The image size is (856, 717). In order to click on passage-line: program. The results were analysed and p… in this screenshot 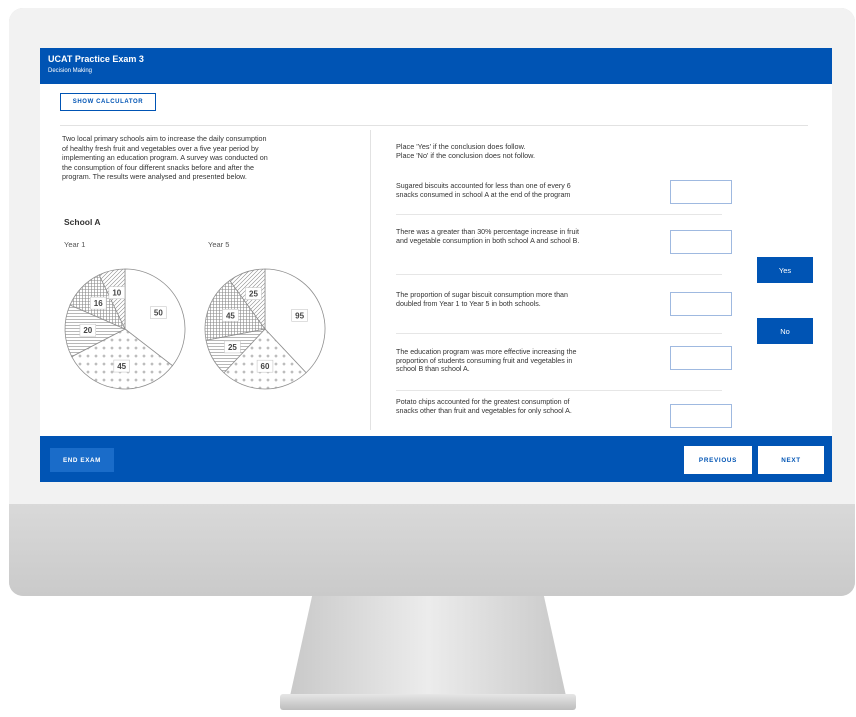, I will do `click(154, 177)`.